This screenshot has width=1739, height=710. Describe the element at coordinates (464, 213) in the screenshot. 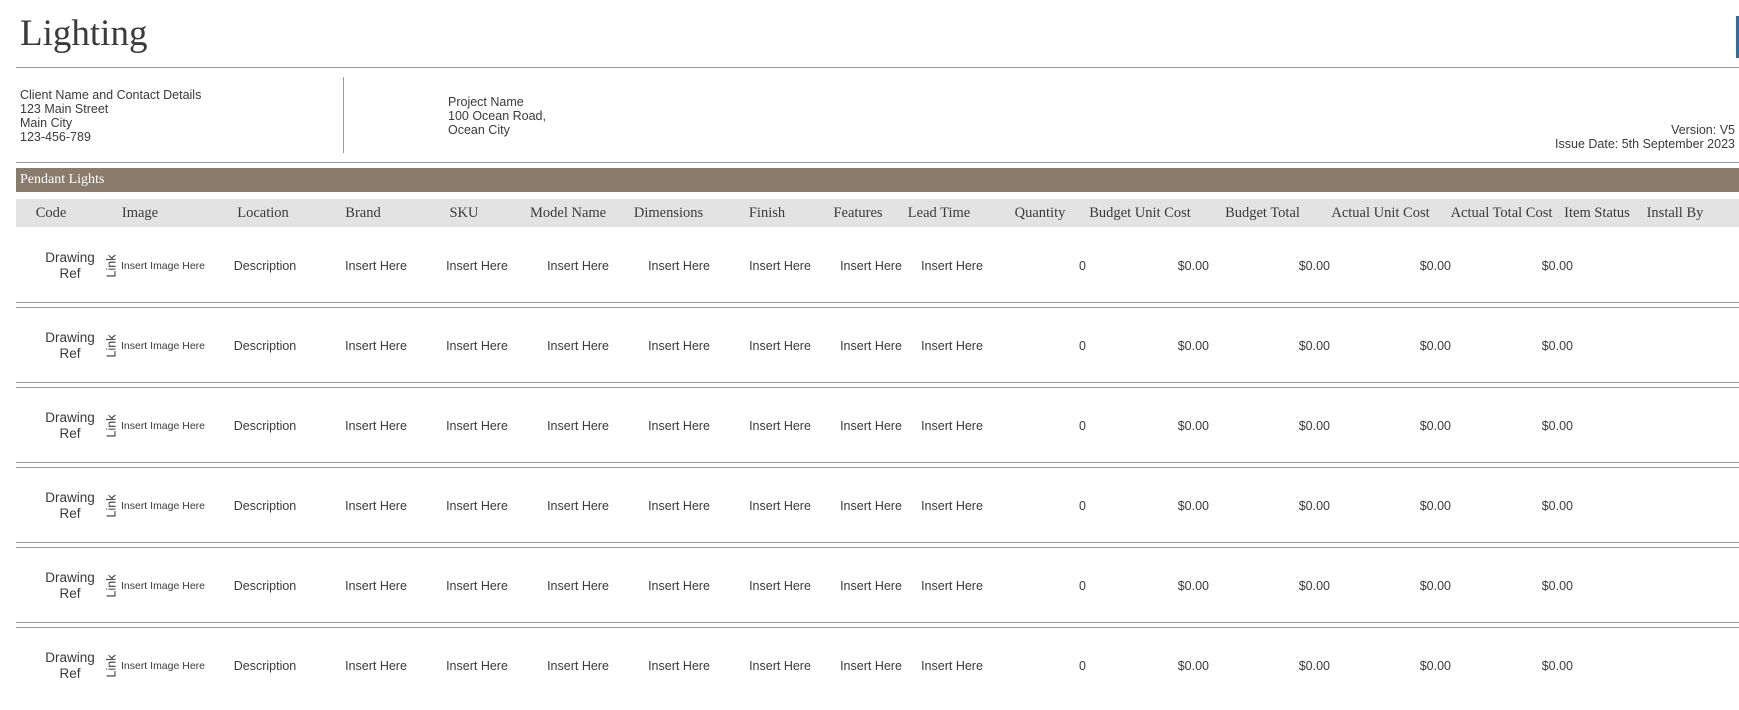

I see `column-header-sku: SKU` at that location.